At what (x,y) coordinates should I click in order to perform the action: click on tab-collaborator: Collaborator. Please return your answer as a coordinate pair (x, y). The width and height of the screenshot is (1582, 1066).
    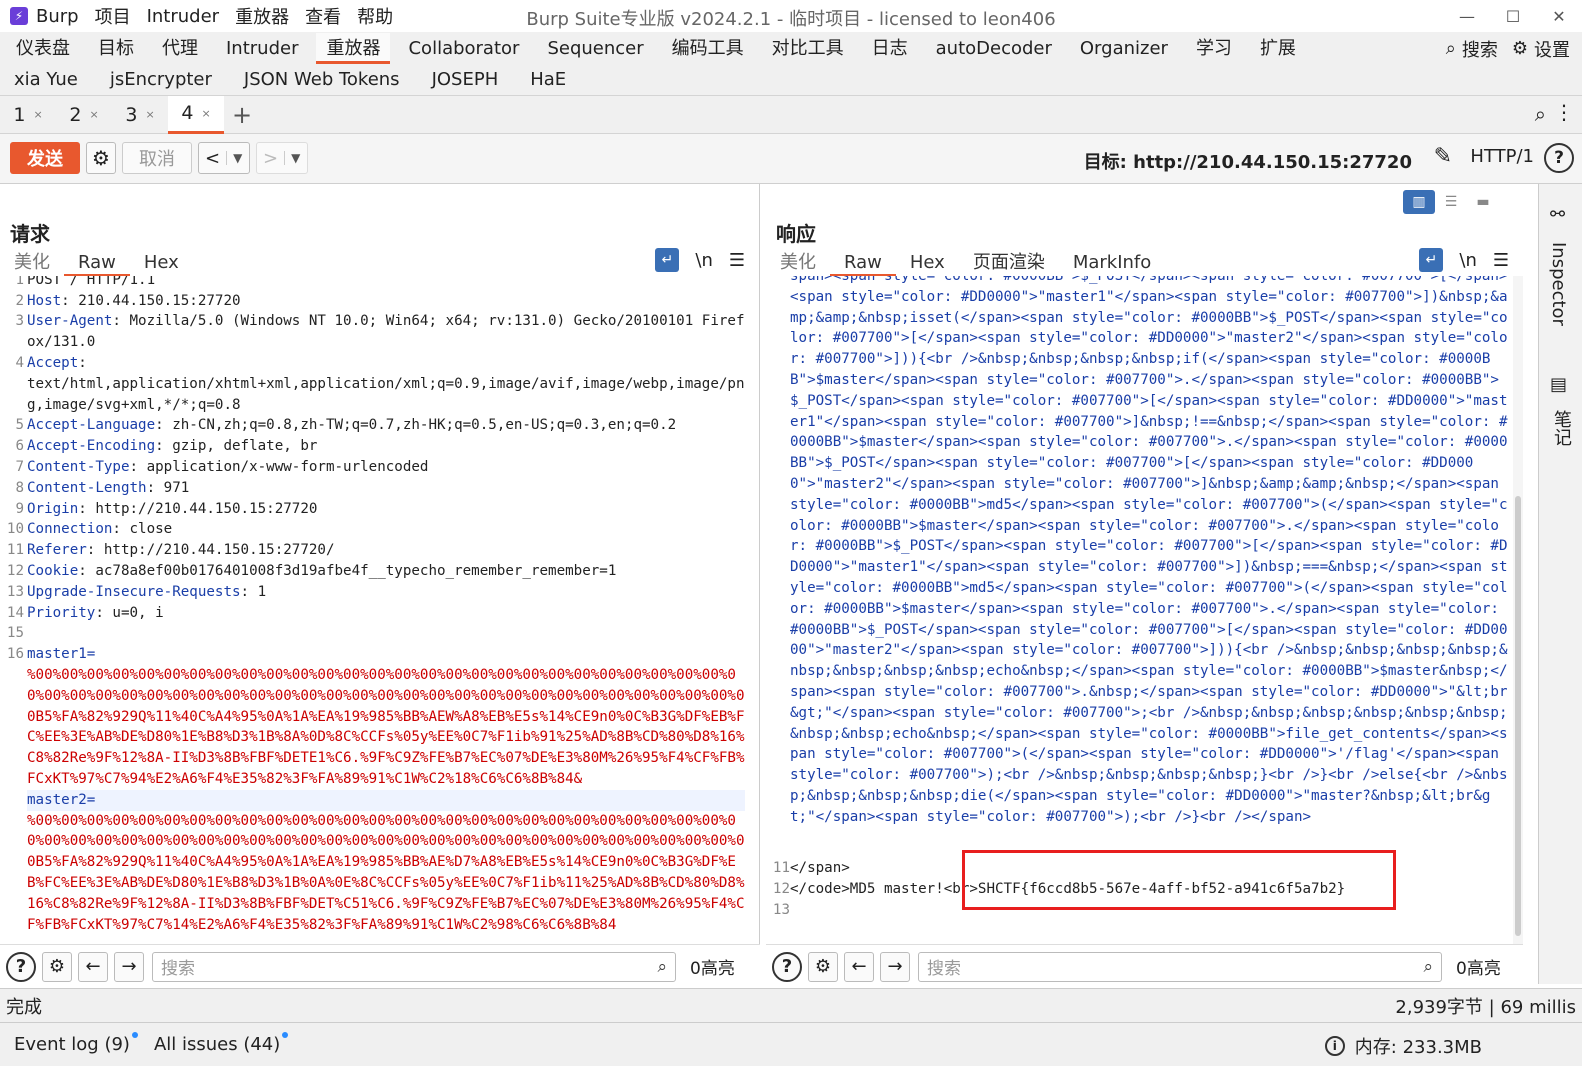
    Looking at the image, I should click on (463, 48).